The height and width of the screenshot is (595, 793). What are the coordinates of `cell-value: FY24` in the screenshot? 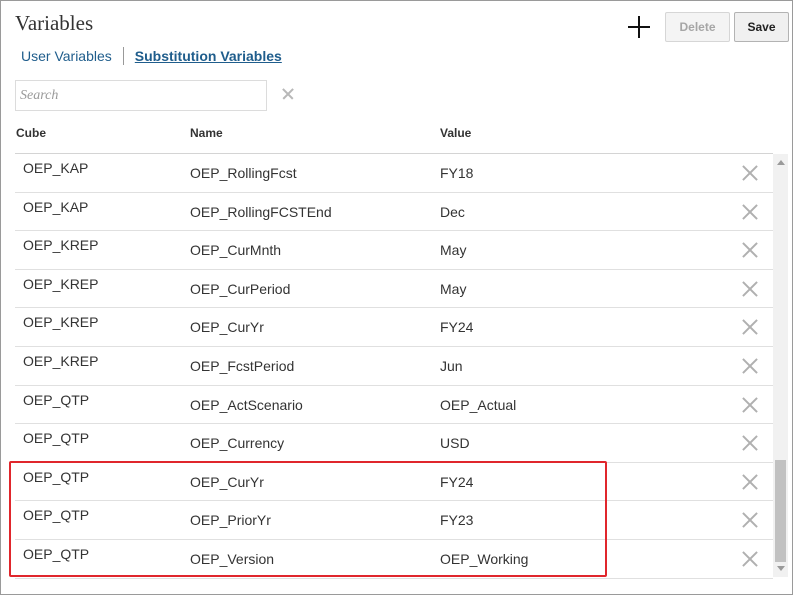 It's located at (457, 327).